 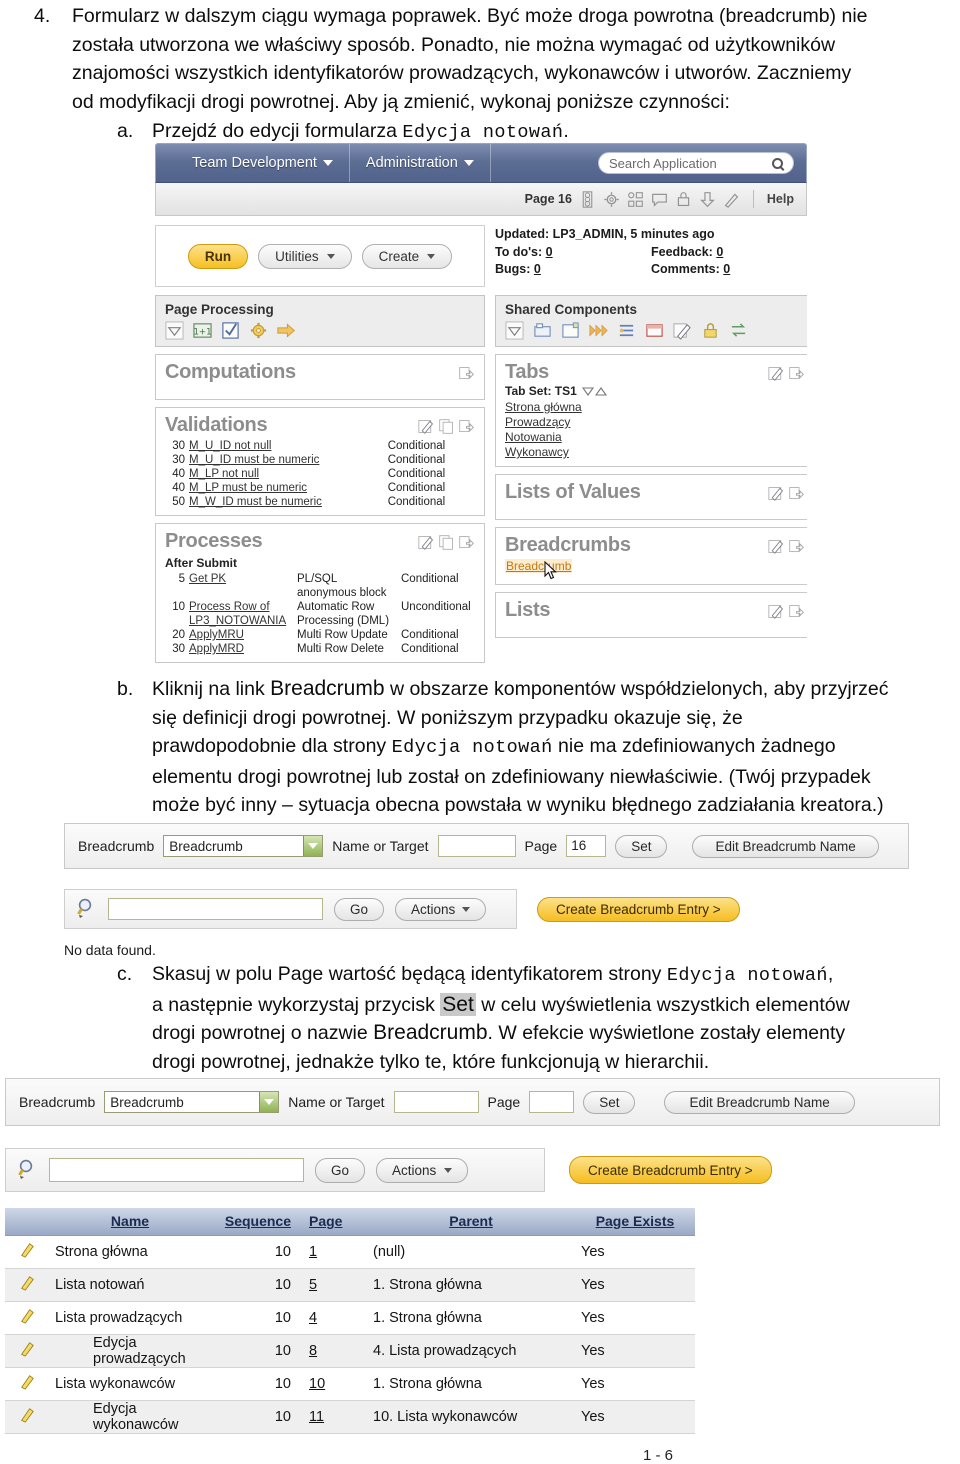 I want to click on create-breadcrumb-entry-button: Create Breadcrumb Entry >, so click(x=670, y=1170).